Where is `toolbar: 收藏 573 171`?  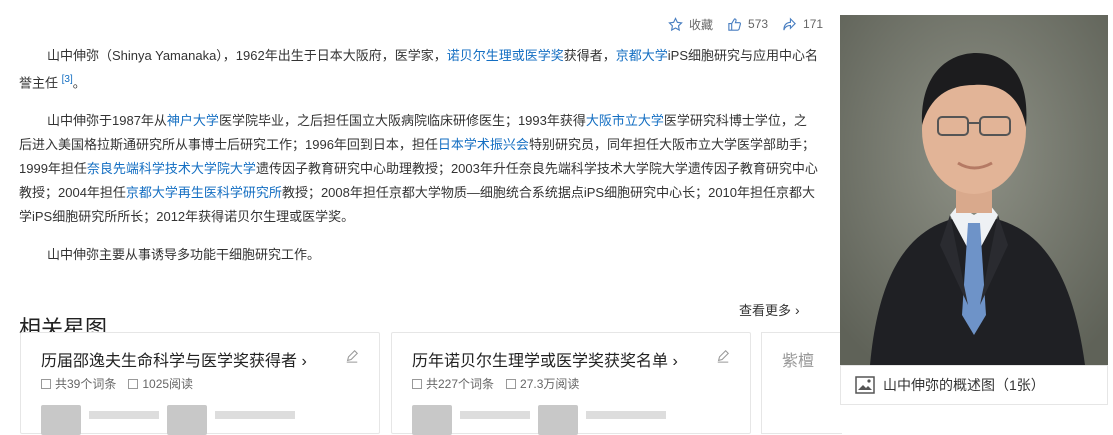
toolbar: 收藏 573 171 is located at coordinates (752, 24).